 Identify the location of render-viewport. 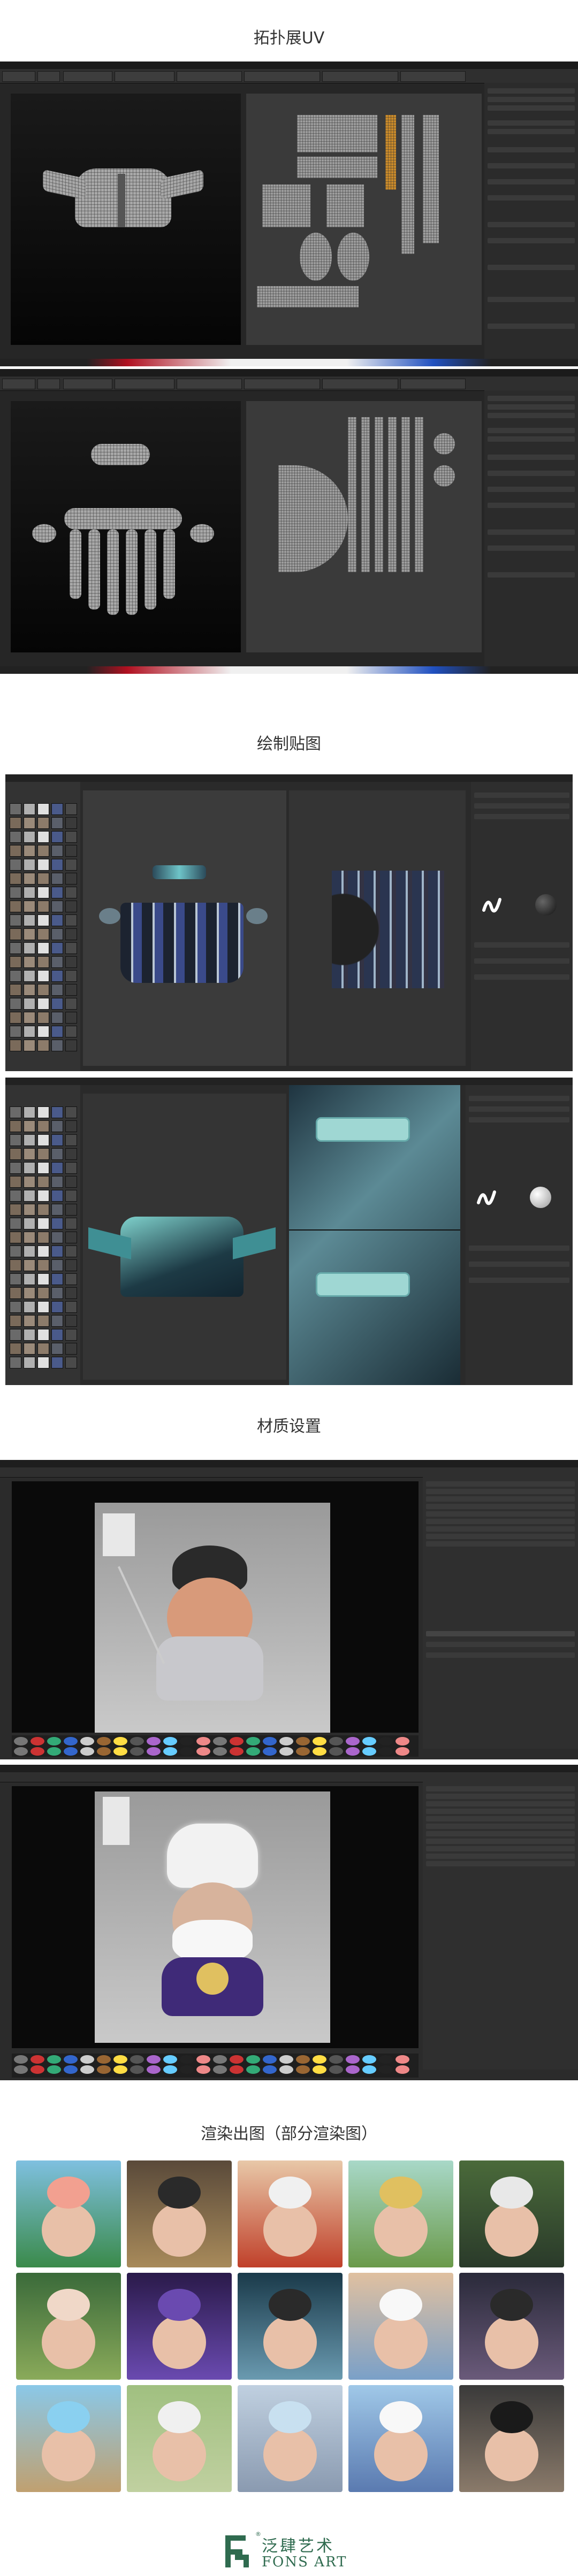
(216, 1917).